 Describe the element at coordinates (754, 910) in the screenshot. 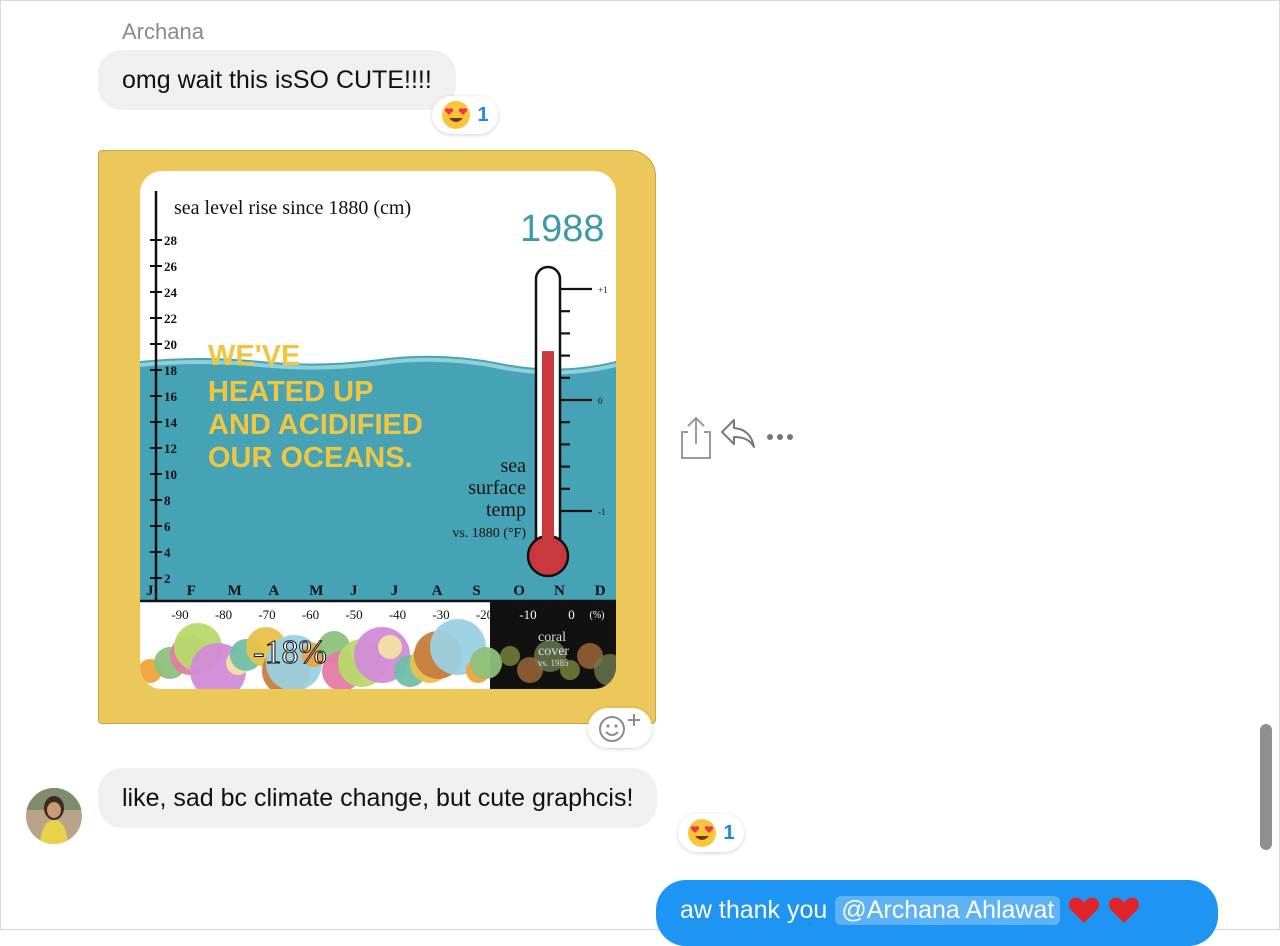

I see `message-text: aw thank you` at that location.